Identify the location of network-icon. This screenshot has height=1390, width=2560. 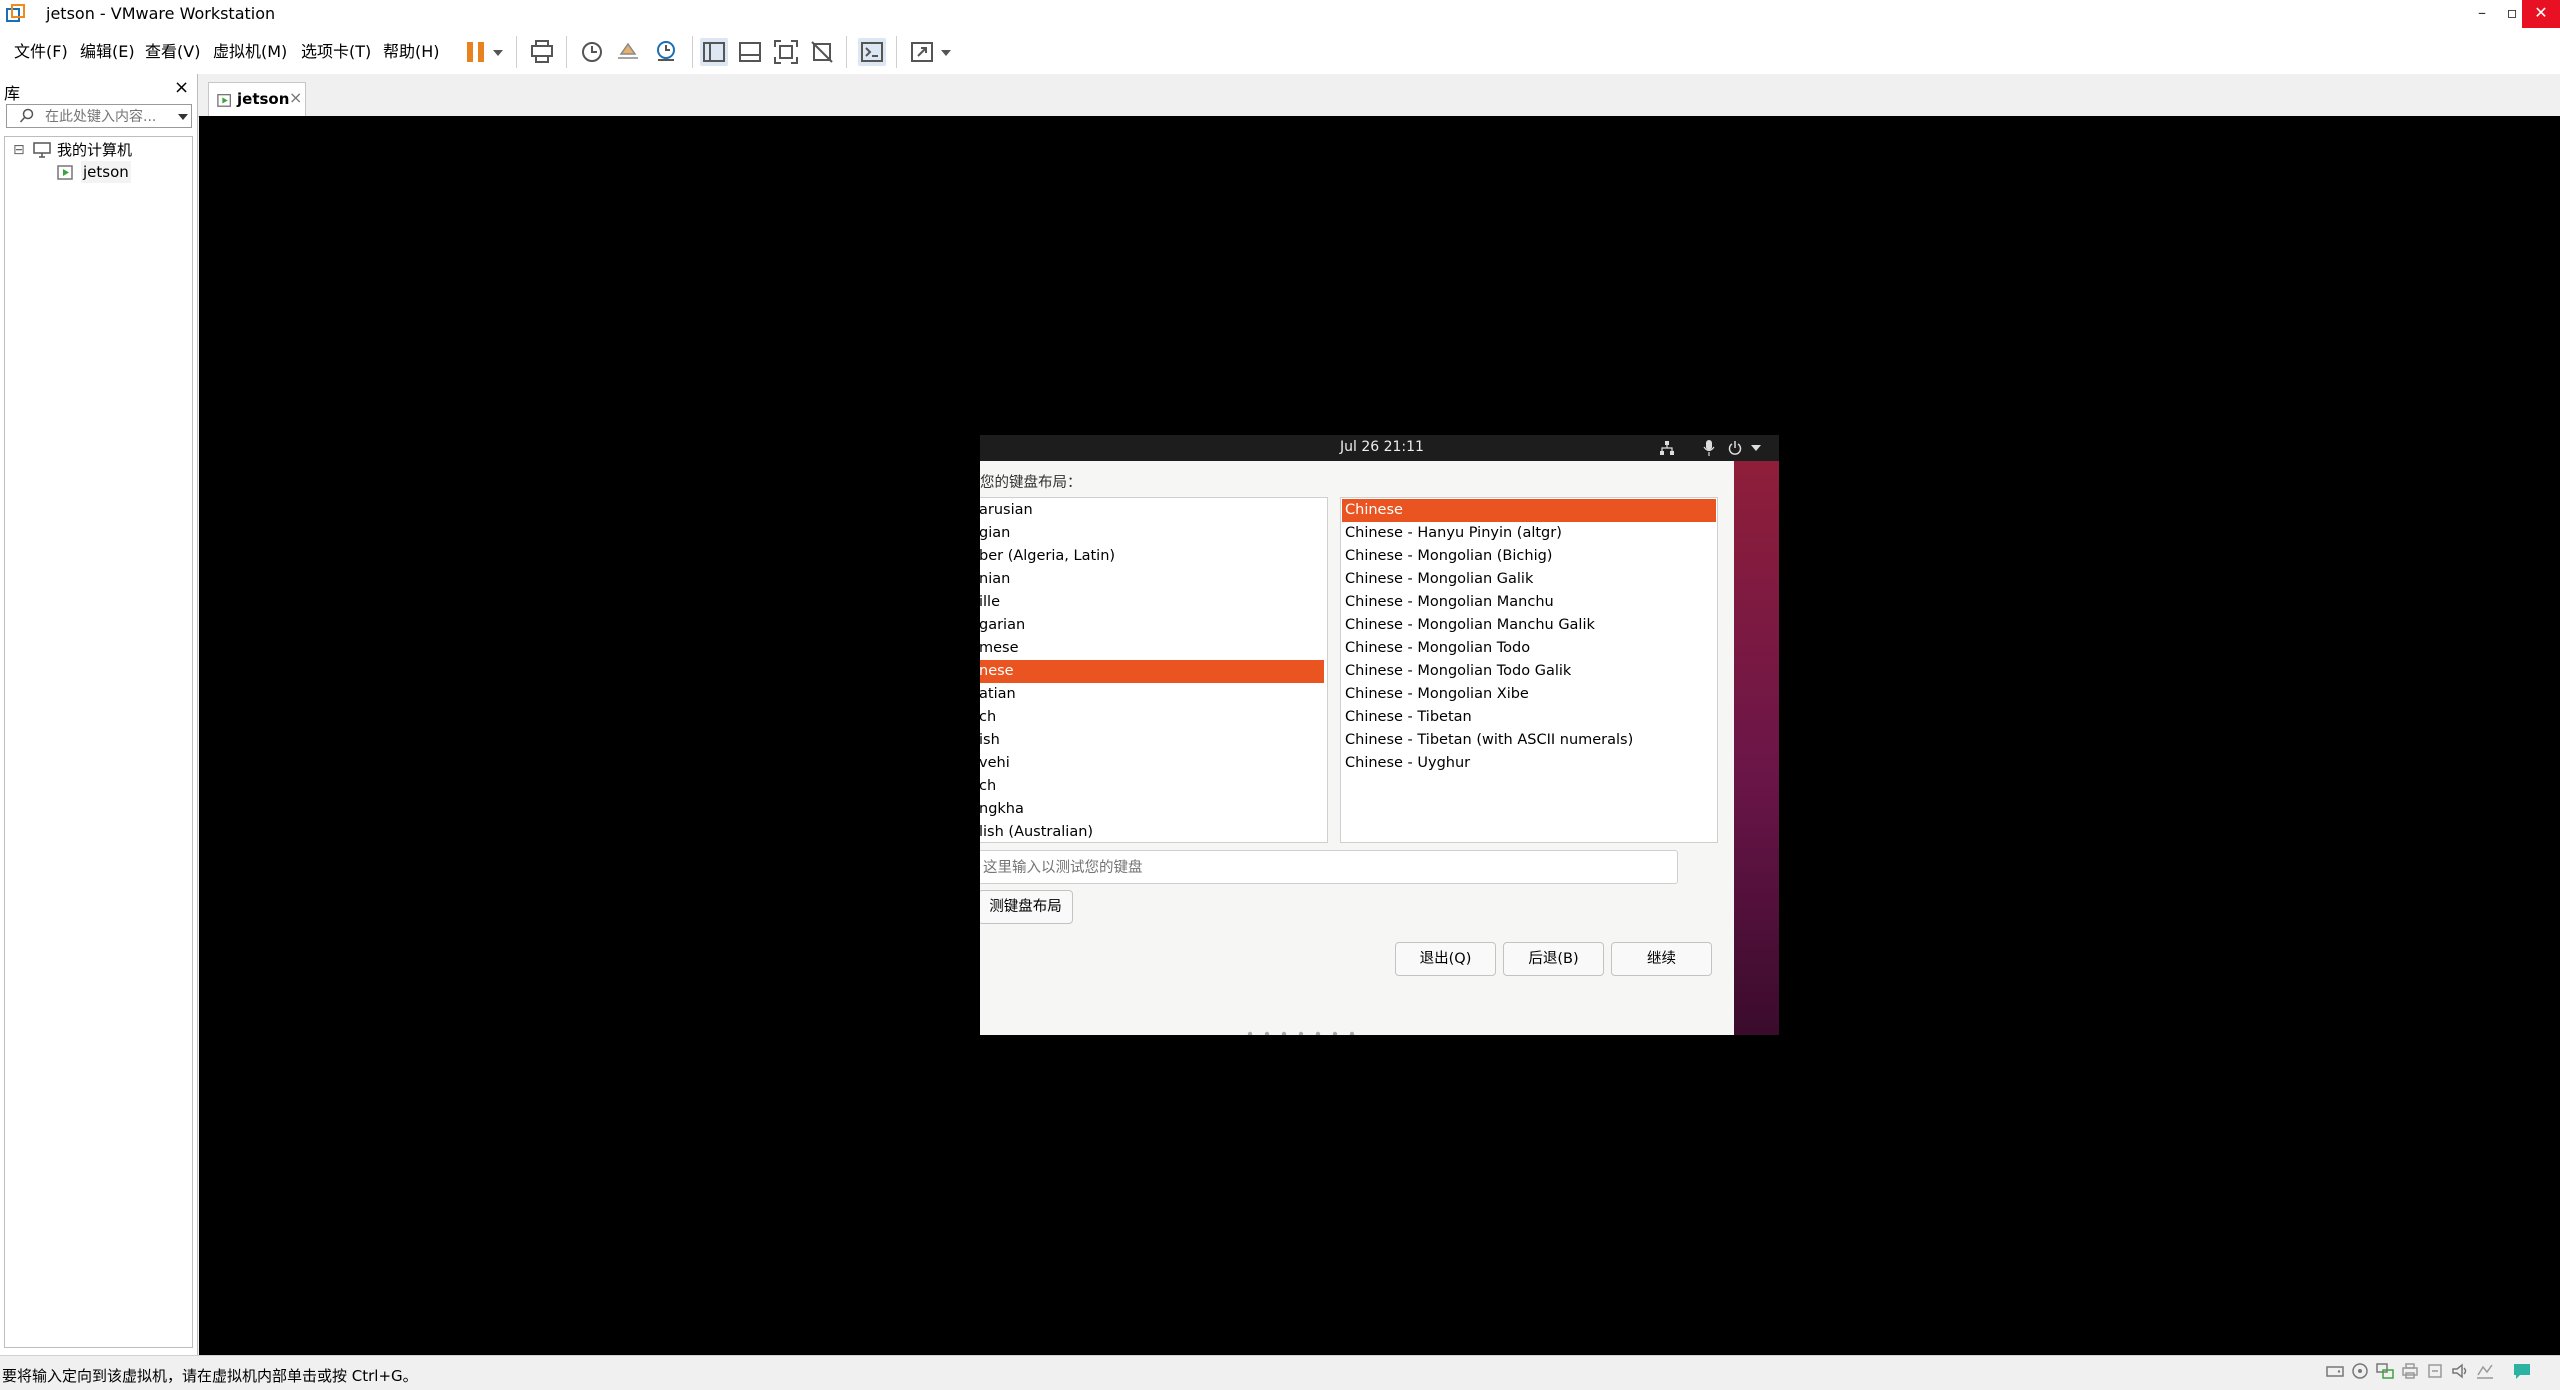
(1667, 448).